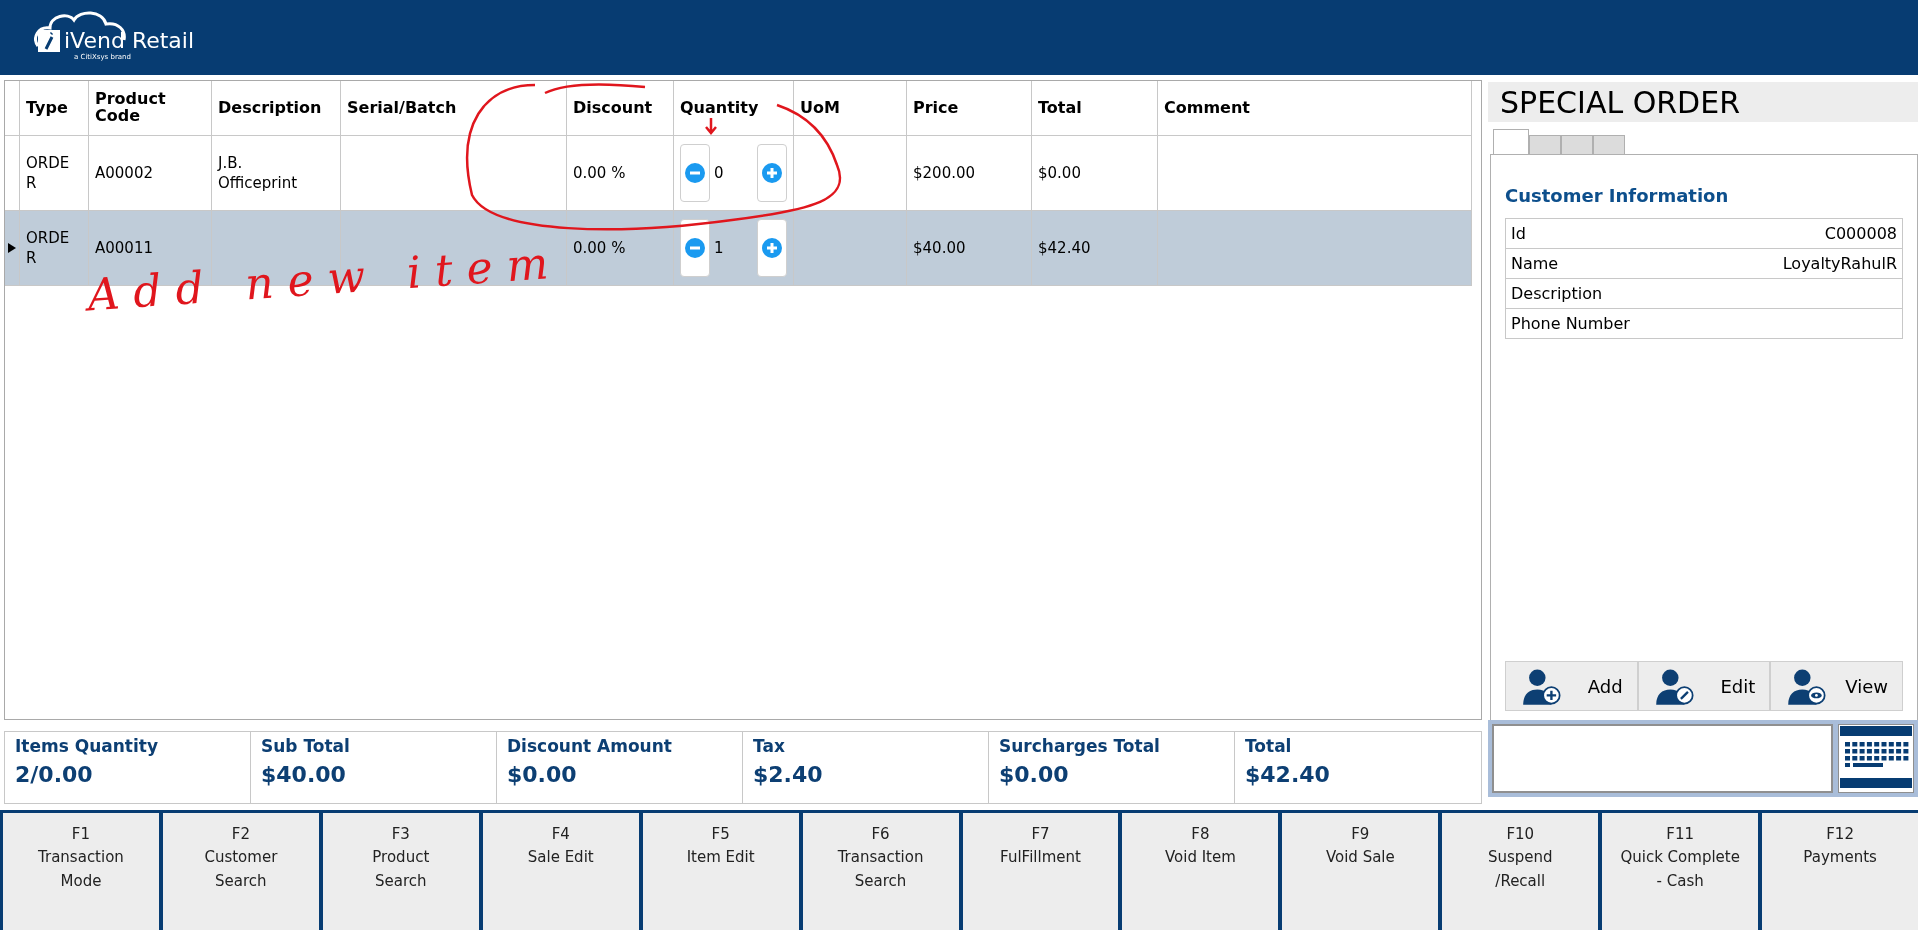 This screenshot has width=1918, height=930. What do you see at coordinates (939, 247) in the screenshot?
I see `table-cell: $40.00` at bounding box center [939, 247].